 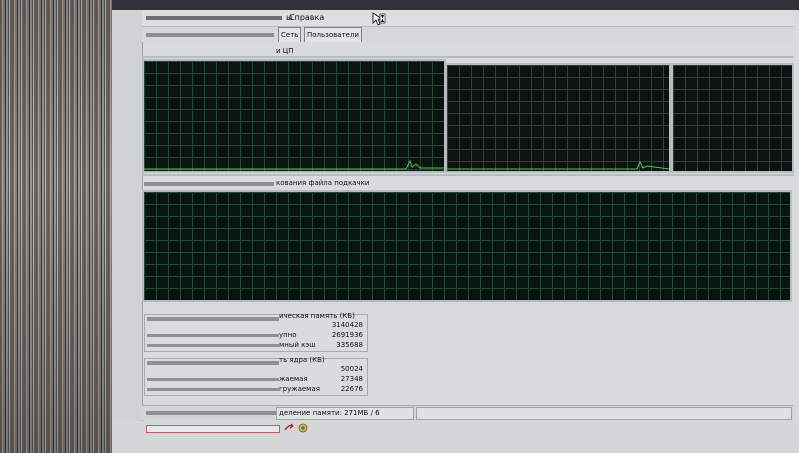 I want to click on physical-memory-stub, so click(x=213, y=319).